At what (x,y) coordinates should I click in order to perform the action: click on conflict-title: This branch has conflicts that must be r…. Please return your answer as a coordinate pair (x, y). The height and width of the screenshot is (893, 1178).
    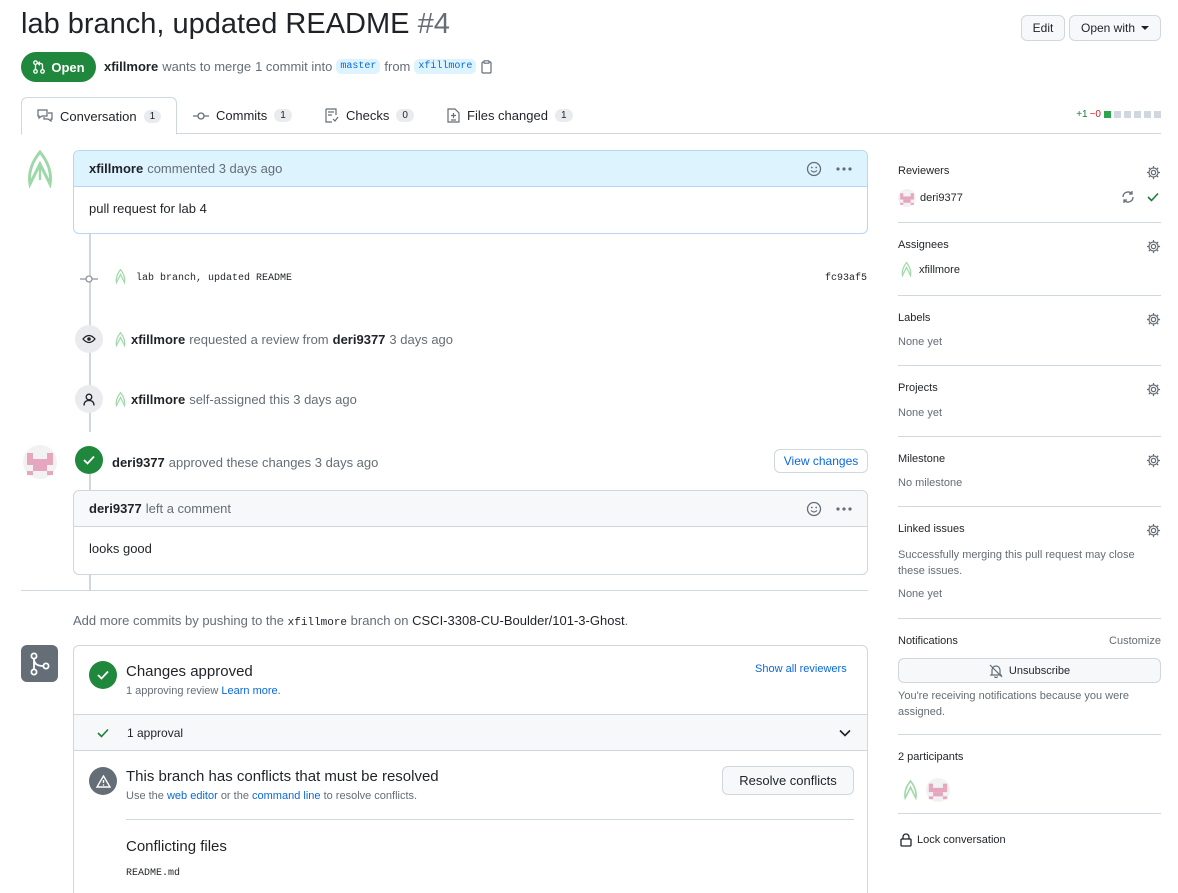
    Looking at the image, I should click on (282, 776).